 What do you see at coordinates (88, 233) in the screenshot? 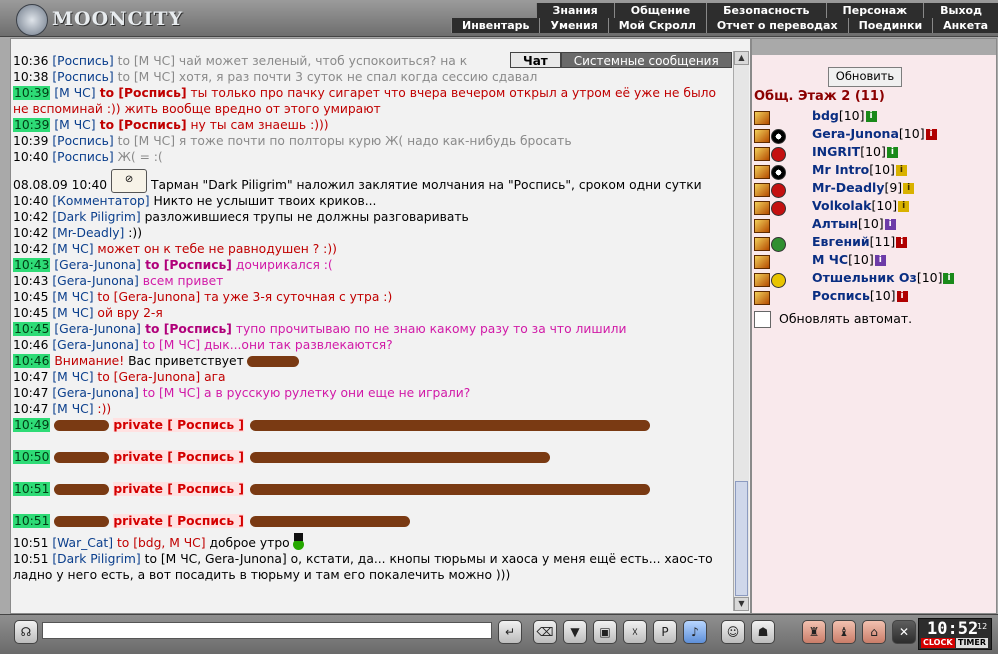
I see `message-nick: [Mr-Deadly]` at bounding box center [88, 233].